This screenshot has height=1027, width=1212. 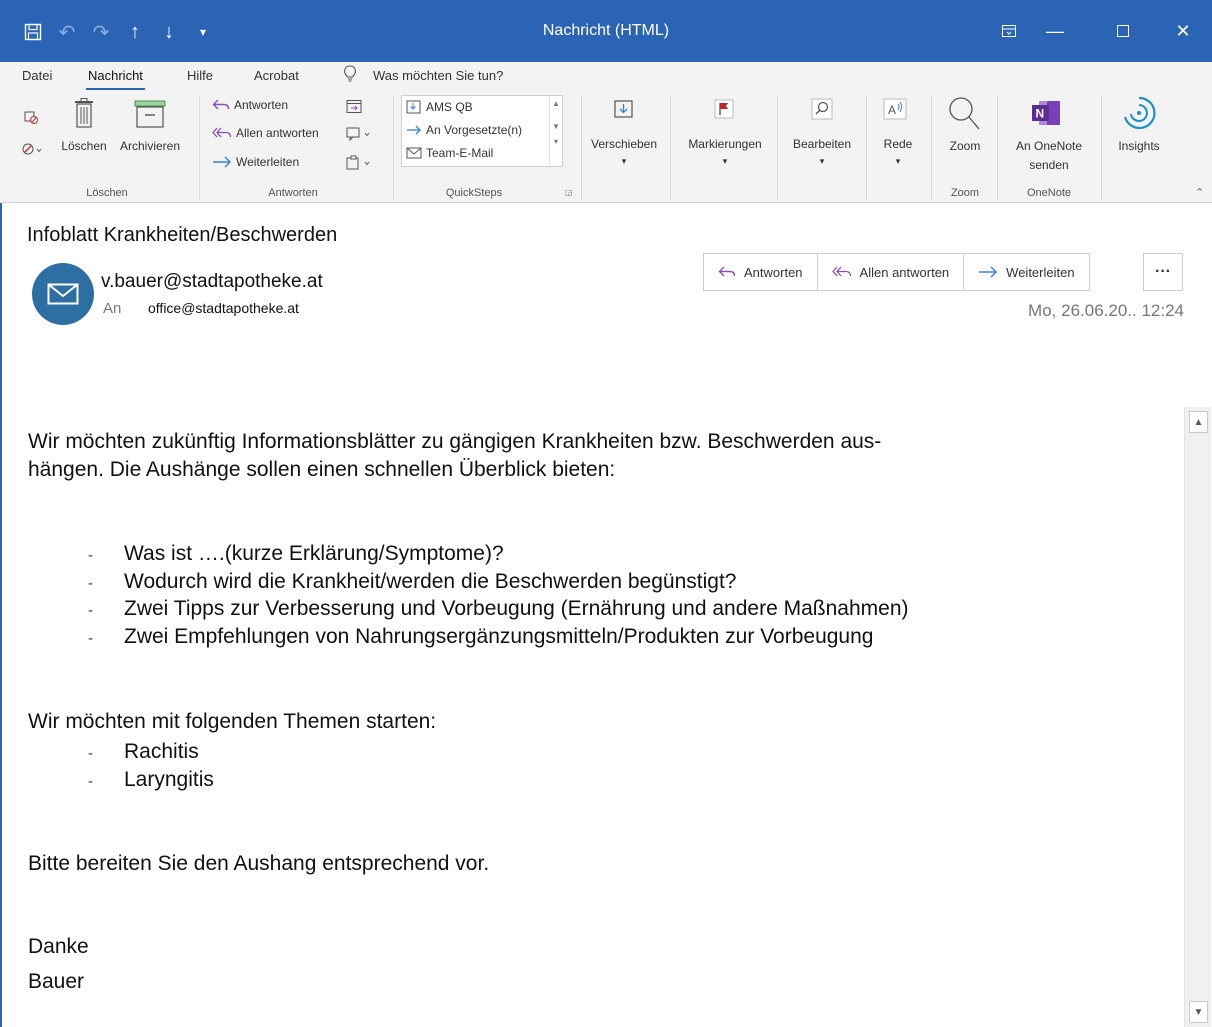 I want to click on ribbon-display-options-icon, so click(x=1009, y=31).